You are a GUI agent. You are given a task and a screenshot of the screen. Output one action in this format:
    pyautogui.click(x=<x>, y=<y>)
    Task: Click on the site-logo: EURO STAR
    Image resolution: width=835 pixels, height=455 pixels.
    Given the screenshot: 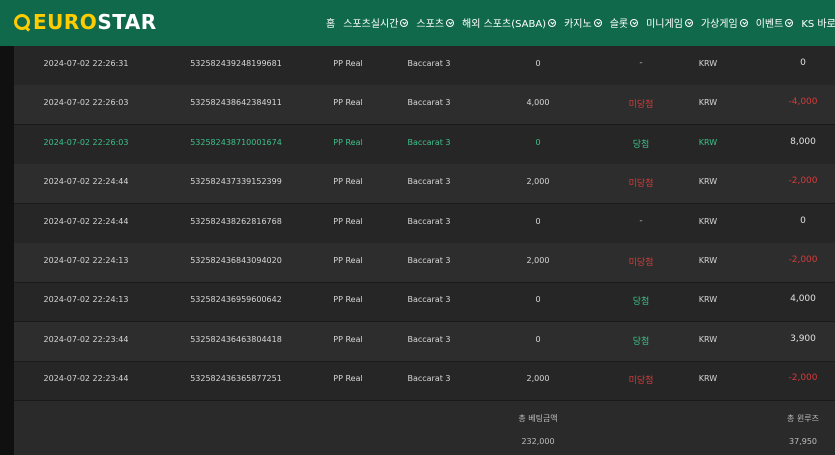 What is the action you would take?
    pyautogui.click(x=85, y=22)
    